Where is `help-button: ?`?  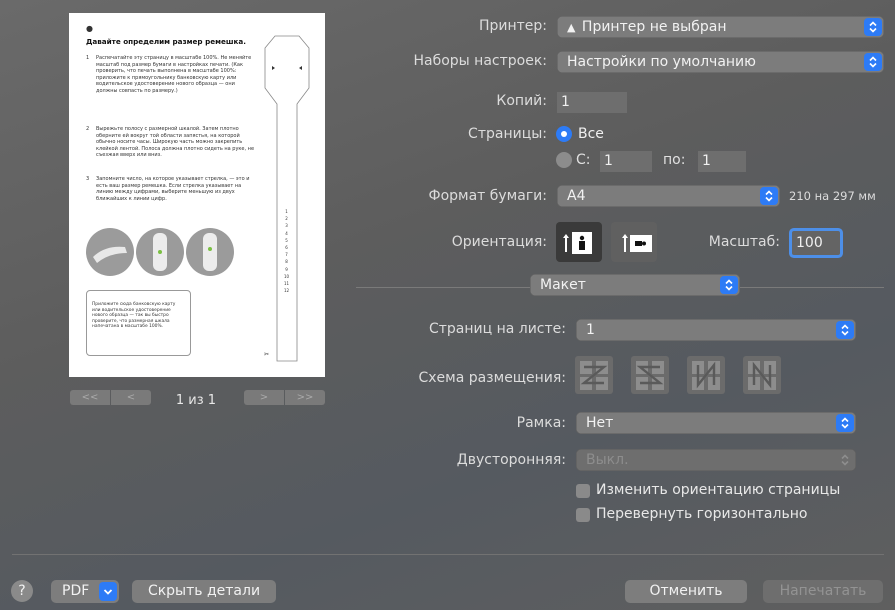 help-button: ? is located at coordinates (22, 591).